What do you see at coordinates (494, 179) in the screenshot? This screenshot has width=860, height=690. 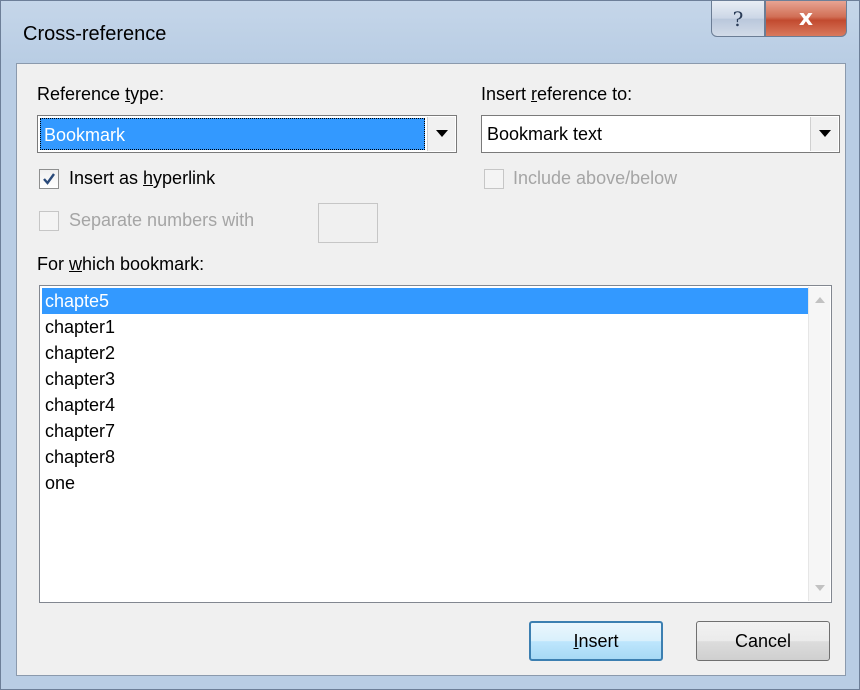 I see `include-above-below-checkbox` at bounding box center [494, 179].